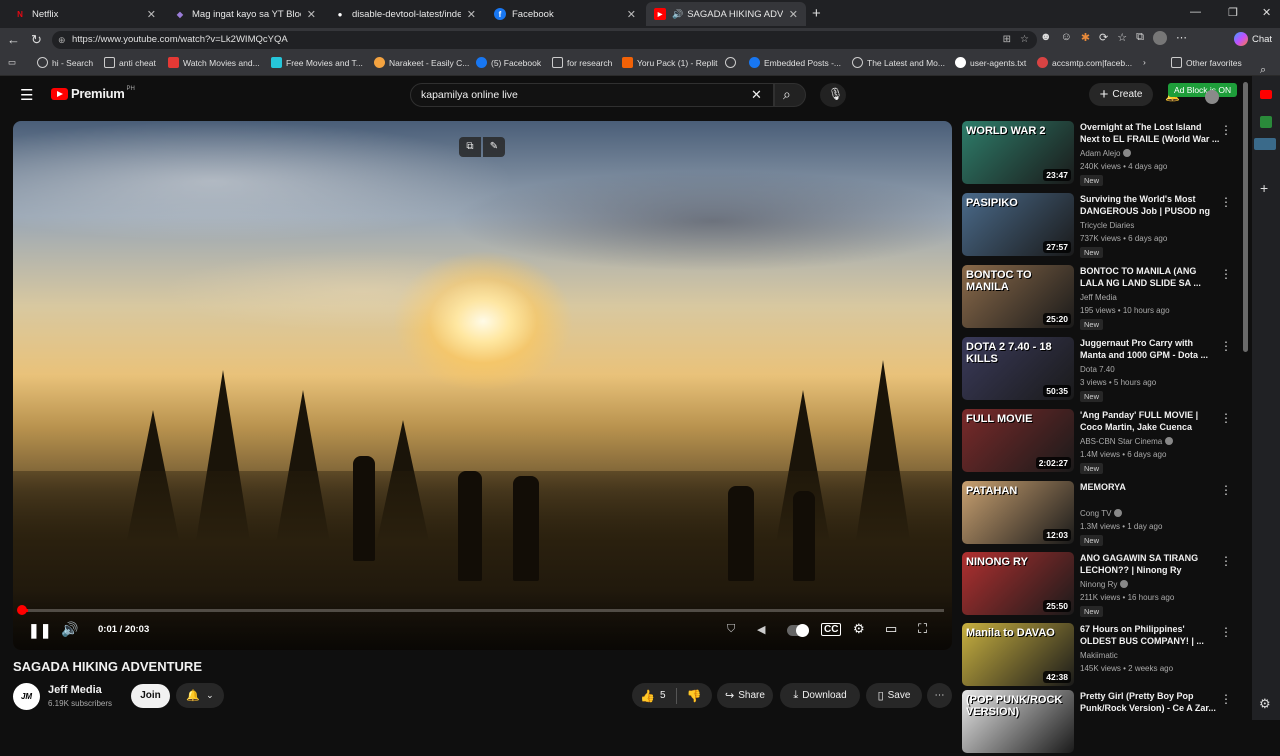 This screenshot has width=1280, height=756. Describe the element at coordinates (1140, 38) in the screenshot. I see `collections-icon: ⧉` at that location.